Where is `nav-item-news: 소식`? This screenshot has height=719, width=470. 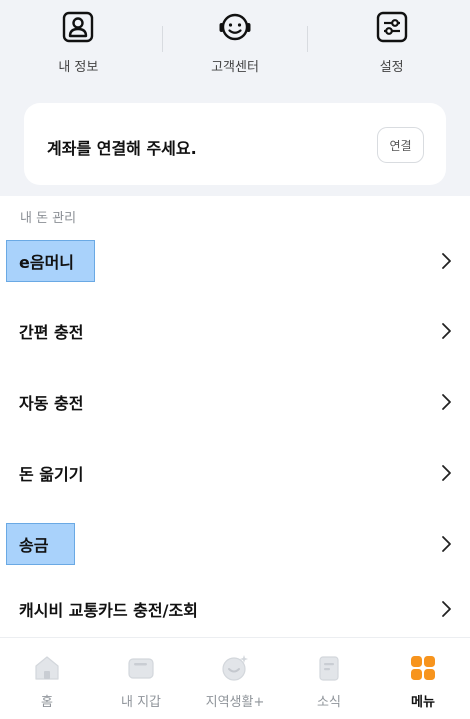 nav-item-news: 소식 is located at coordinates (329, 678).